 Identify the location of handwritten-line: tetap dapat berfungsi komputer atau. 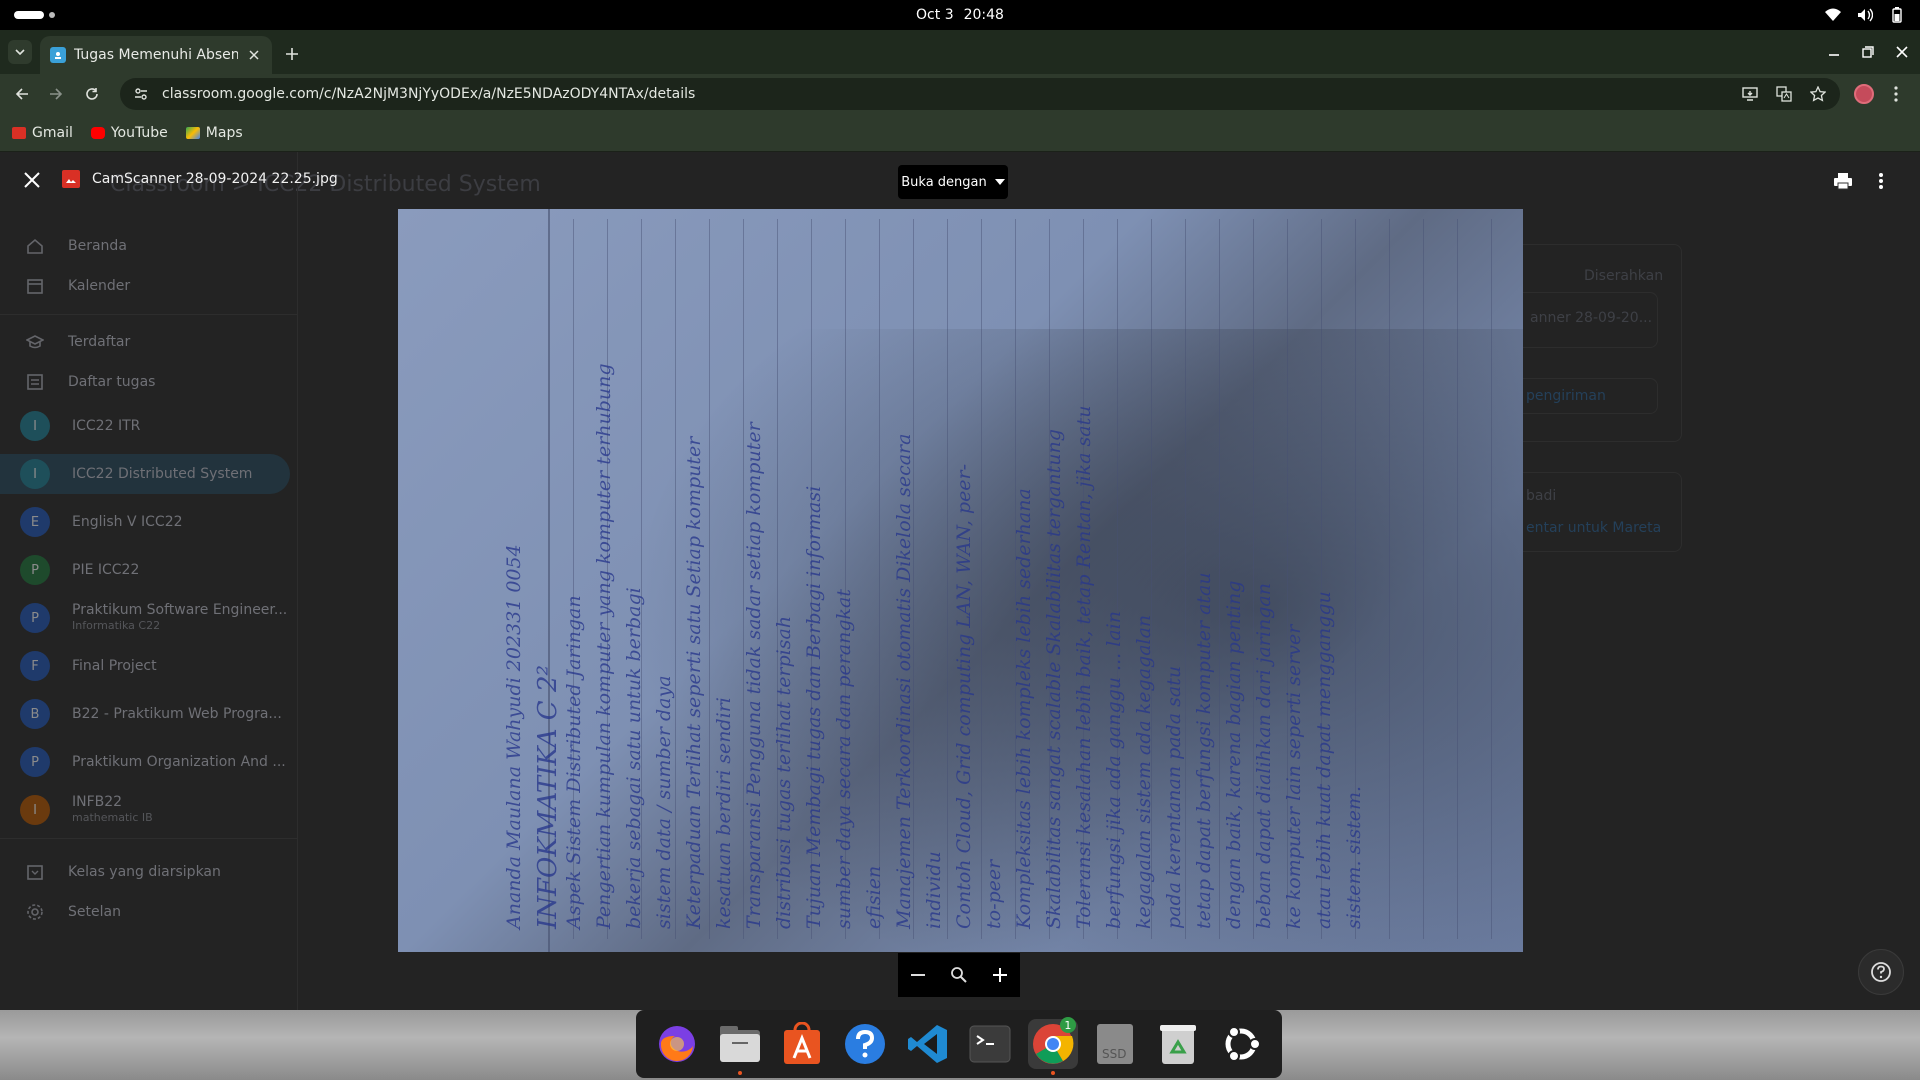
(1204, 750).